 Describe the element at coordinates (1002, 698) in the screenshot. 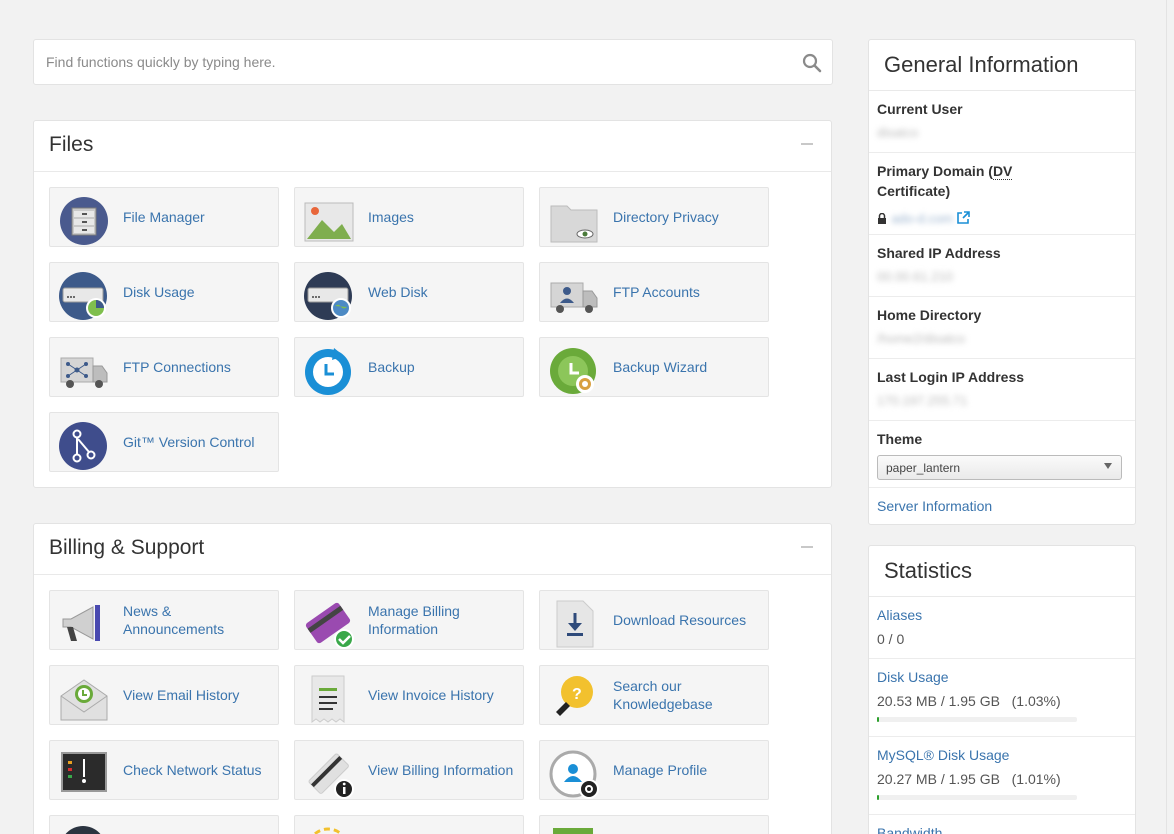

I see `disk-usage-row: Disk Usage 20.53 MB / 1.95 GB (1.03%)` at that location.